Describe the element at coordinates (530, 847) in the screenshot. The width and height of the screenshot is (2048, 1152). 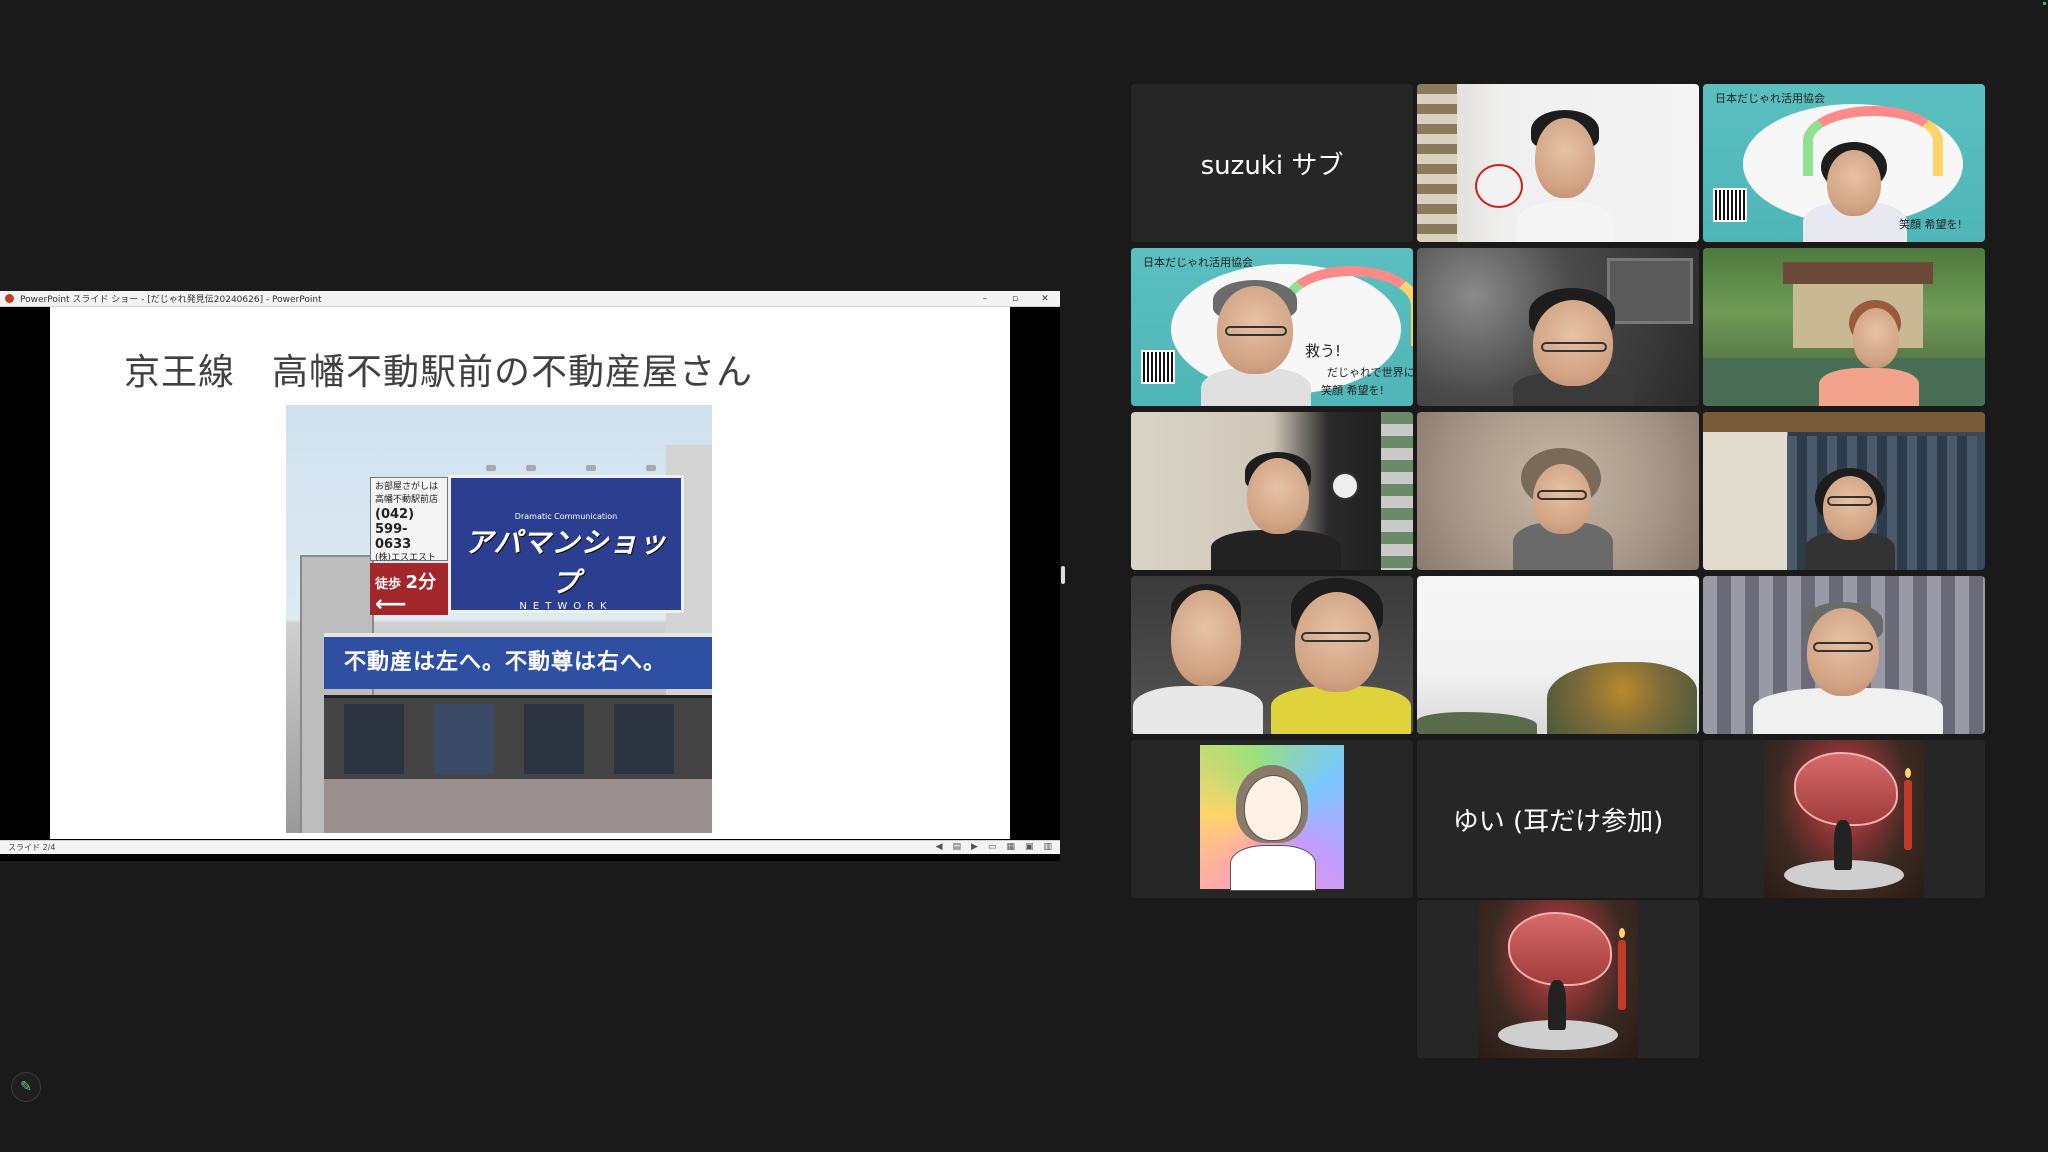
I see `ppt-statusbar: スライド 2/4 ◀ ▤ ▶ ▭ ▦ ▣ ▥` at that location.